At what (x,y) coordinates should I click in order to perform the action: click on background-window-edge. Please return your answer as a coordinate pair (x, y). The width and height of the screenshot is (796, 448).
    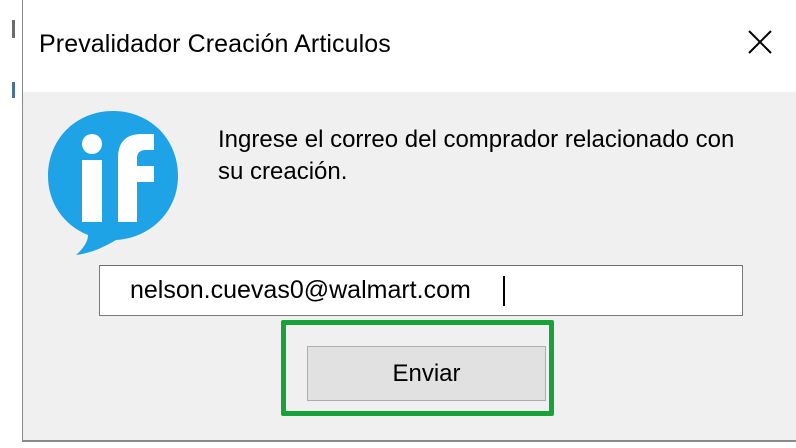
    Looking at the image, I should click on (10, 224).